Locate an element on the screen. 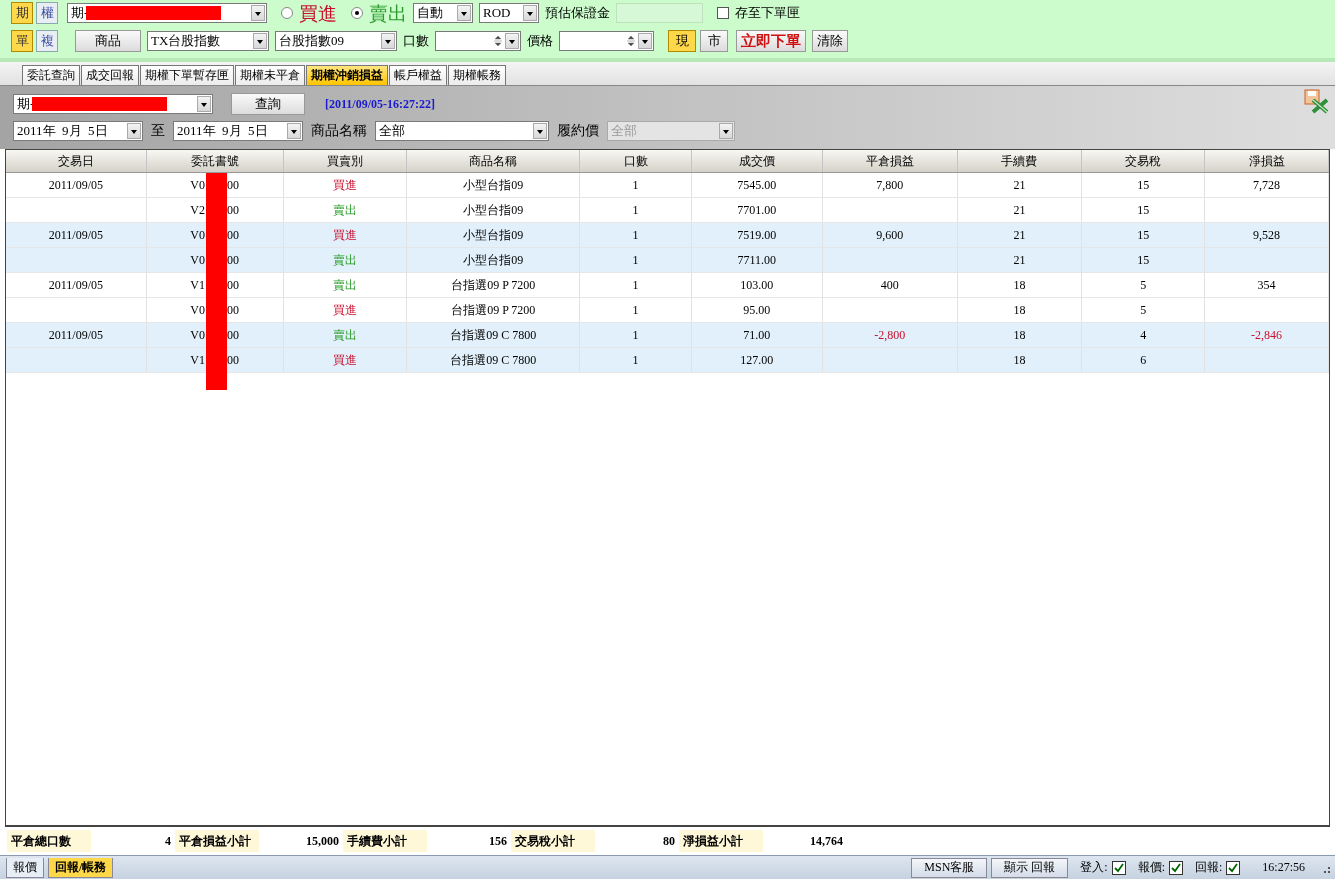 This screenshot has width=1335, height=879. column-header: 成交價 is located at coordinates (757, 161).